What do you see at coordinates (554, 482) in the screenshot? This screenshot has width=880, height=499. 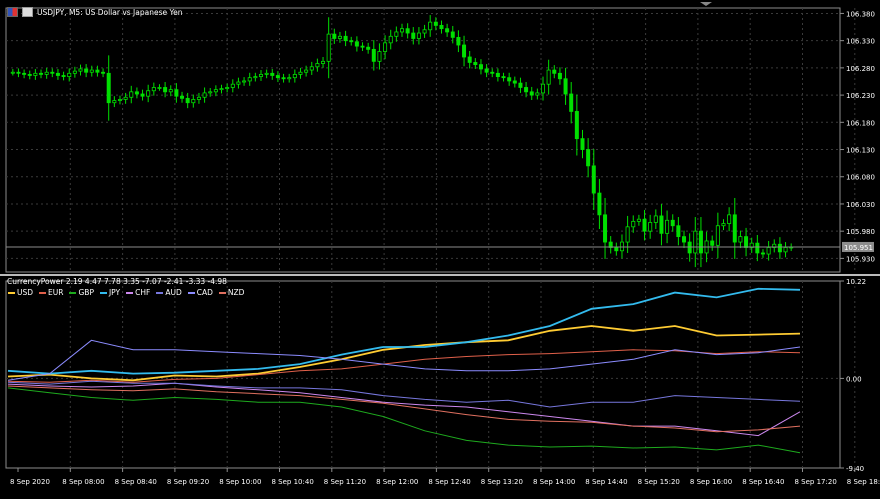 I see `time-label: 8 Sep 14:00` at bounding box center [554, 482].